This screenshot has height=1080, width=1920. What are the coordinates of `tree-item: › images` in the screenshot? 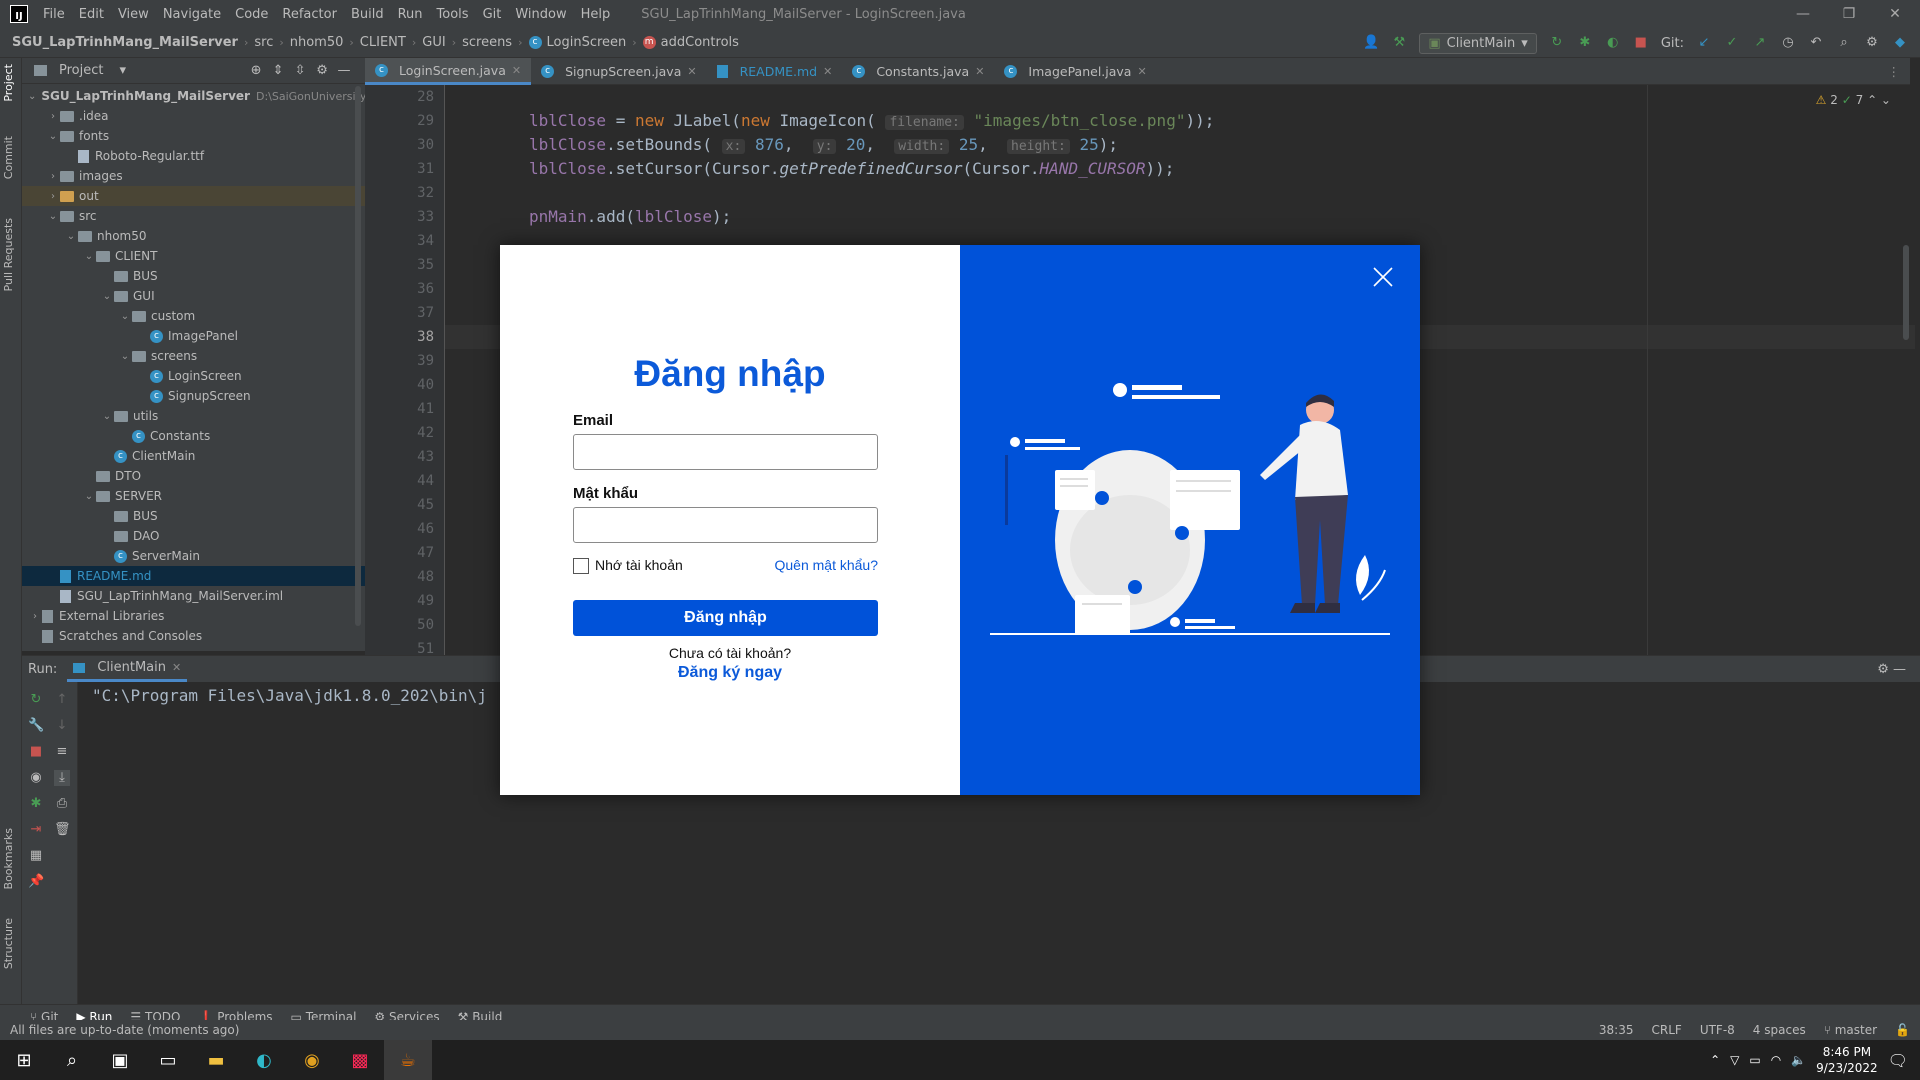 It's located at (193, 176).